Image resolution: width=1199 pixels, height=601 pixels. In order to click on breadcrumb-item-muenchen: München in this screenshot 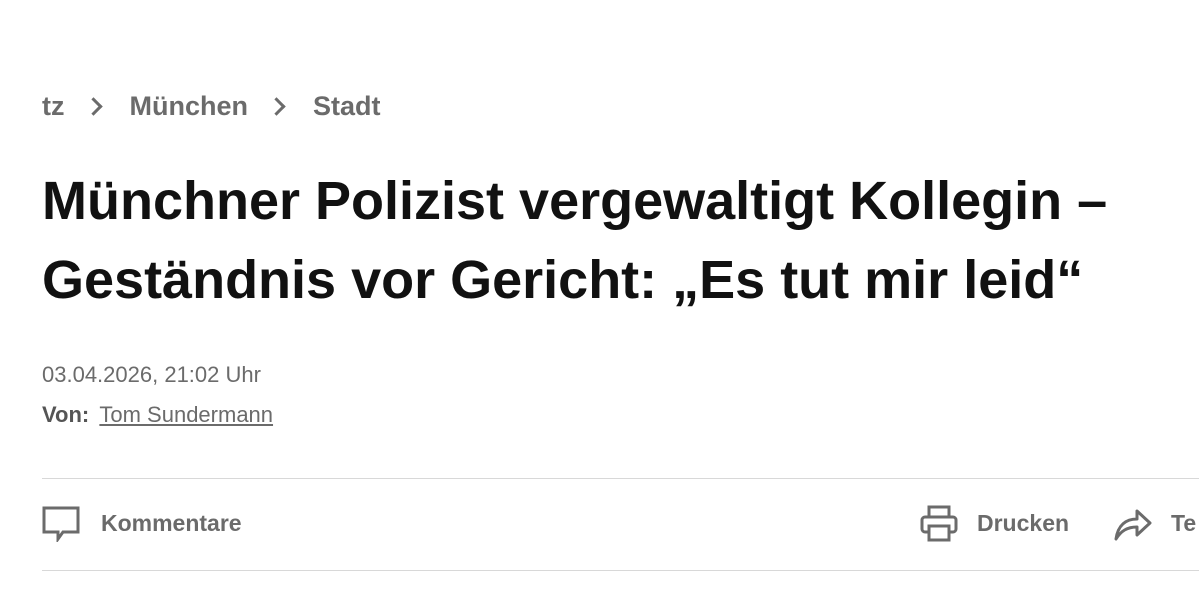, I will do `click(189, 106)`.